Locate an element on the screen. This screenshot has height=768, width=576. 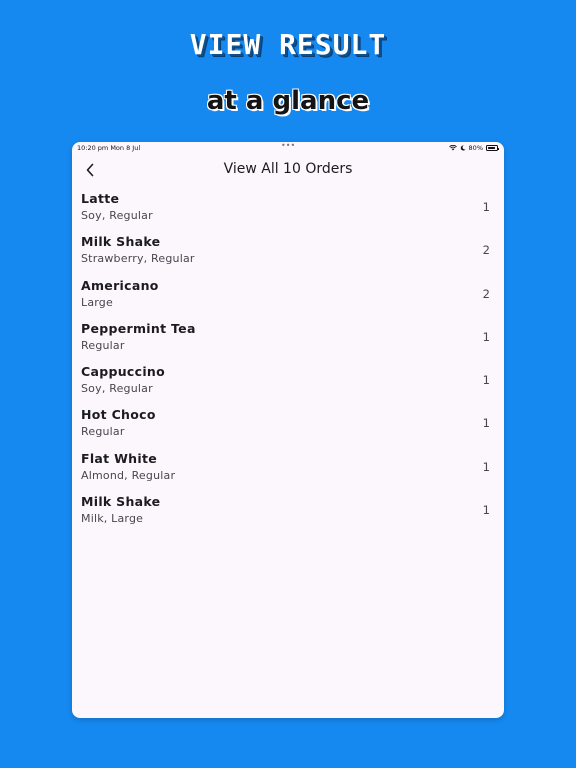
page-title: View All 10 Orders is located at coordinates (288, 169).